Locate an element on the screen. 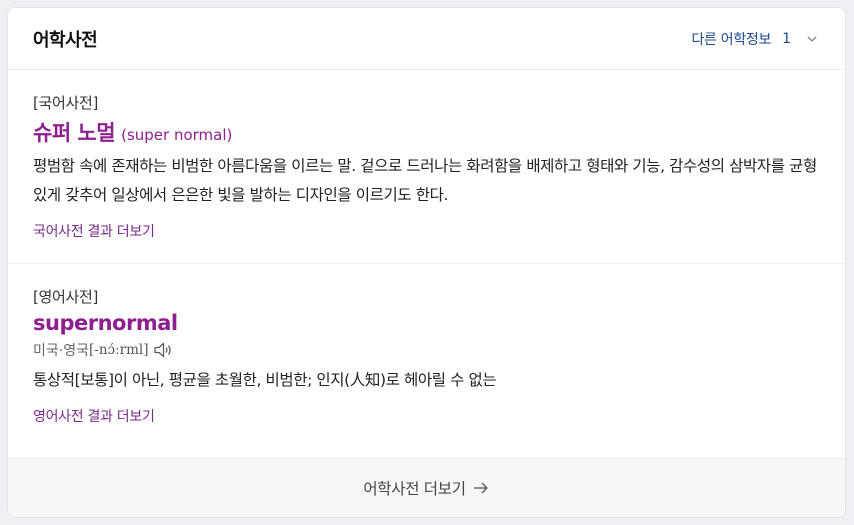 The width and height of the screenshot is (854, 525). original-word: (super normal) is located at coordinates (177, 135).